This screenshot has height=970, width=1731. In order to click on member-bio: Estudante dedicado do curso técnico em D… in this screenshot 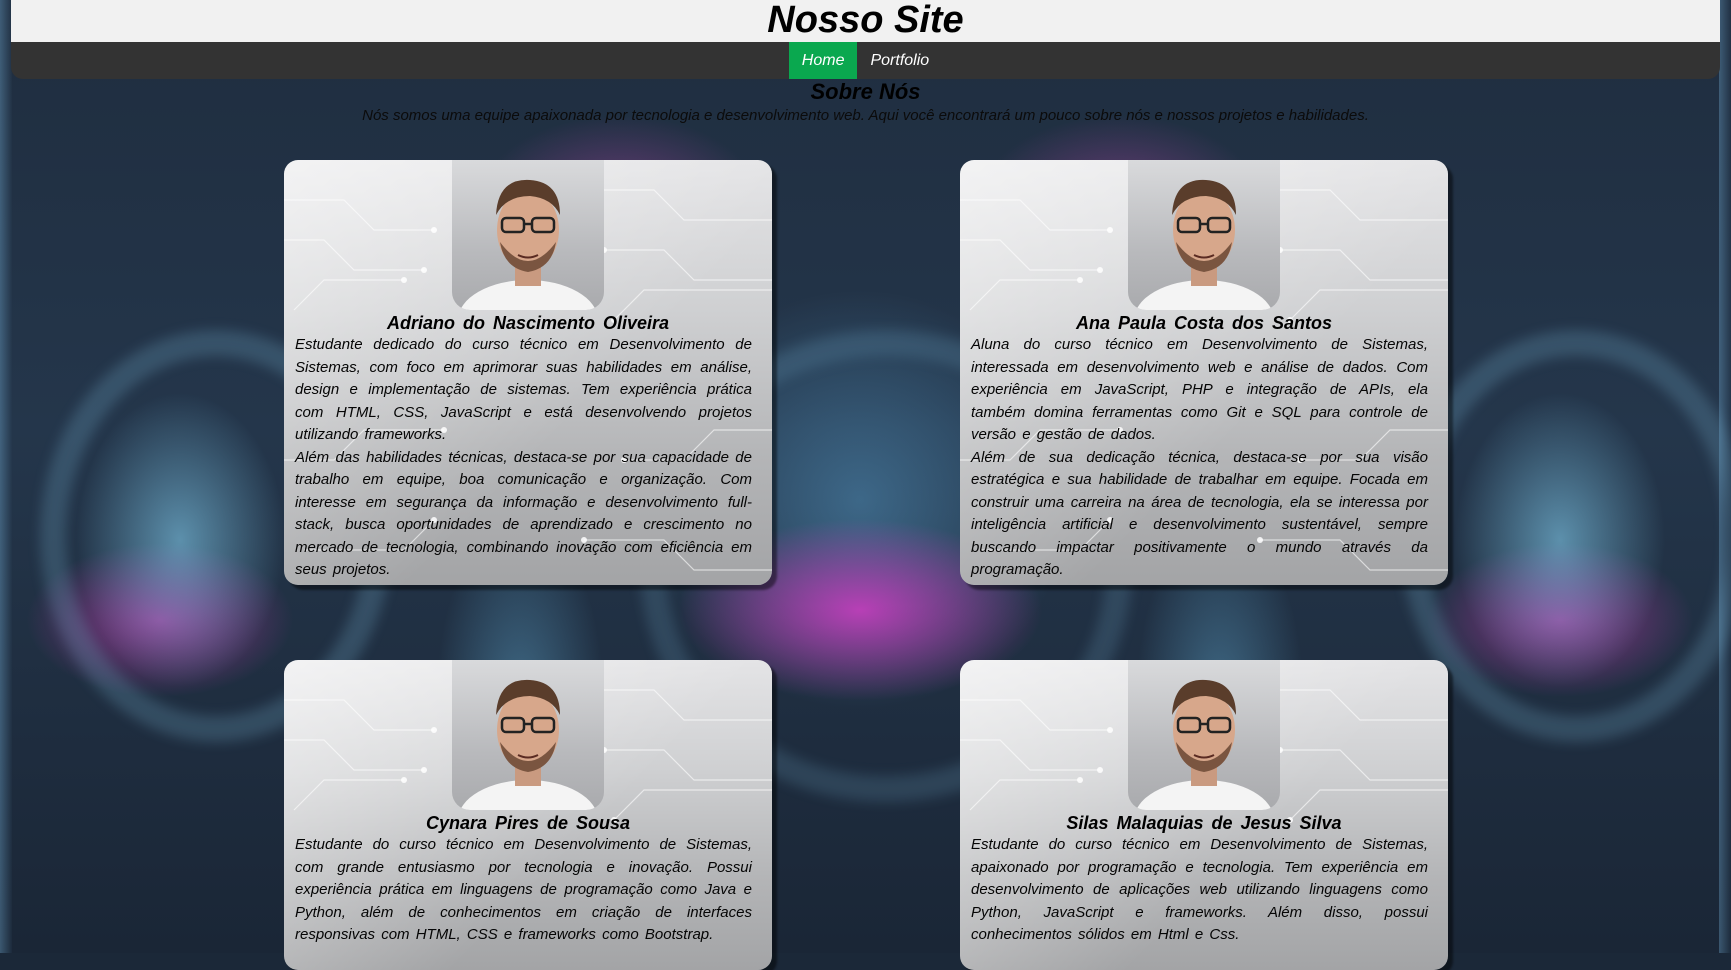, I will do `click(523, 389)`.